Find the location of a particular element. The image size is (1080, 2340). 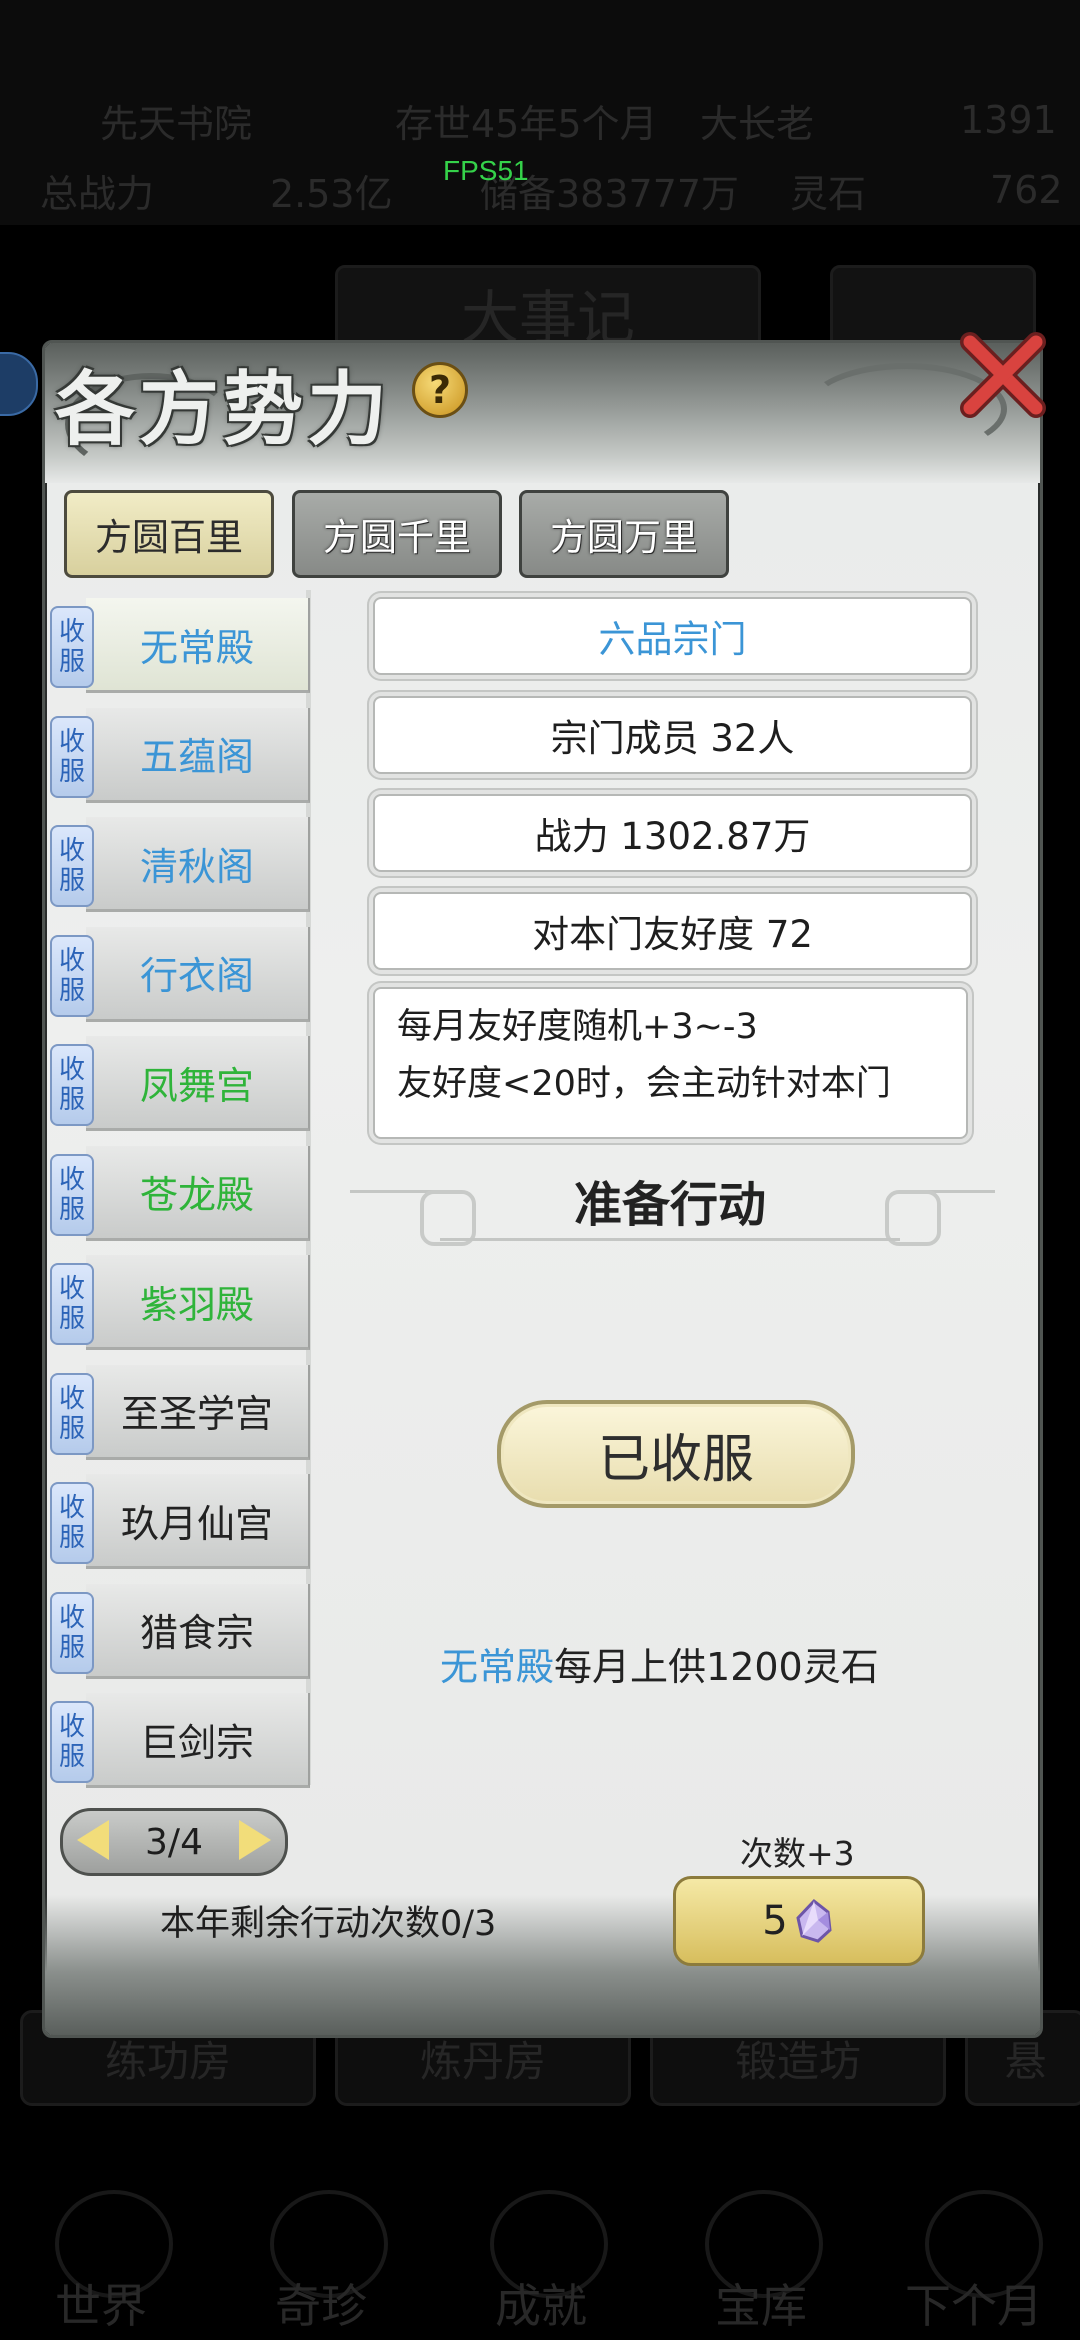

sect-list-item: 苍龙殿收服 is located at coordinates (180, 1193).